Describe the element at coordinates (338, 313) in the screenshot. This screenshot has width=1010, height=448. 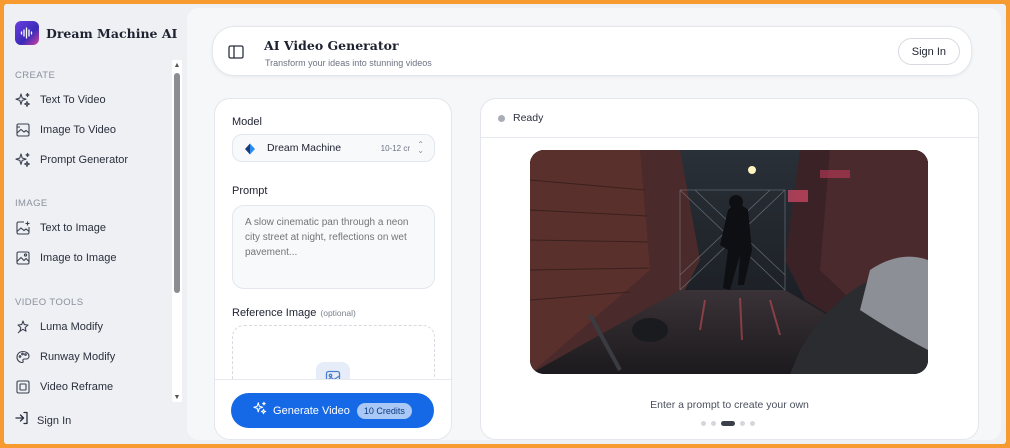
I see `optional-tag: (optional)` at that location.